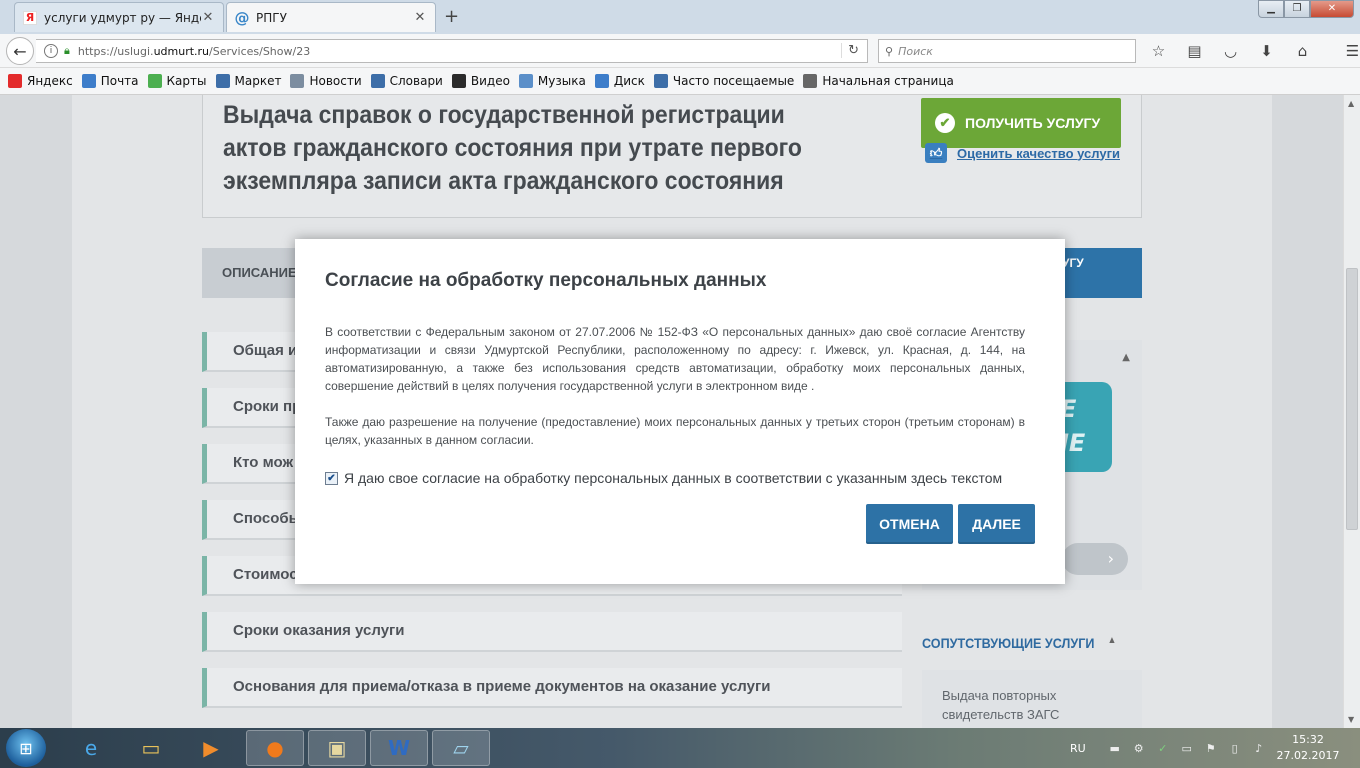 The width and height of the screenshot is (1360, 768). What do you see at coordinates (480, 81) in the screenshot?
I see `bookmark-item: Видео` at bounding box center [480, 81].